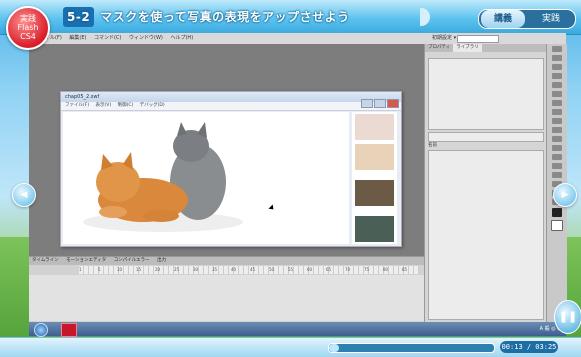 The image size is (581, 357). What do you see at coordinates (177, 269) in the screenshot?
I see `frame-number: 25` at bounding box center [177, 269].